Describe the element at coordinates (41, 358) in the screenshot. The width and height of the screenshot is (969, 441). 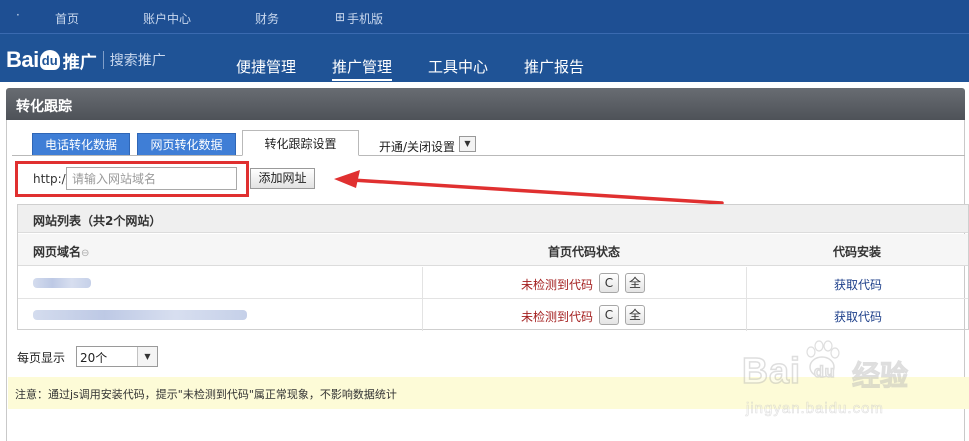
I see `per-page-label: 每页显示` at that location.